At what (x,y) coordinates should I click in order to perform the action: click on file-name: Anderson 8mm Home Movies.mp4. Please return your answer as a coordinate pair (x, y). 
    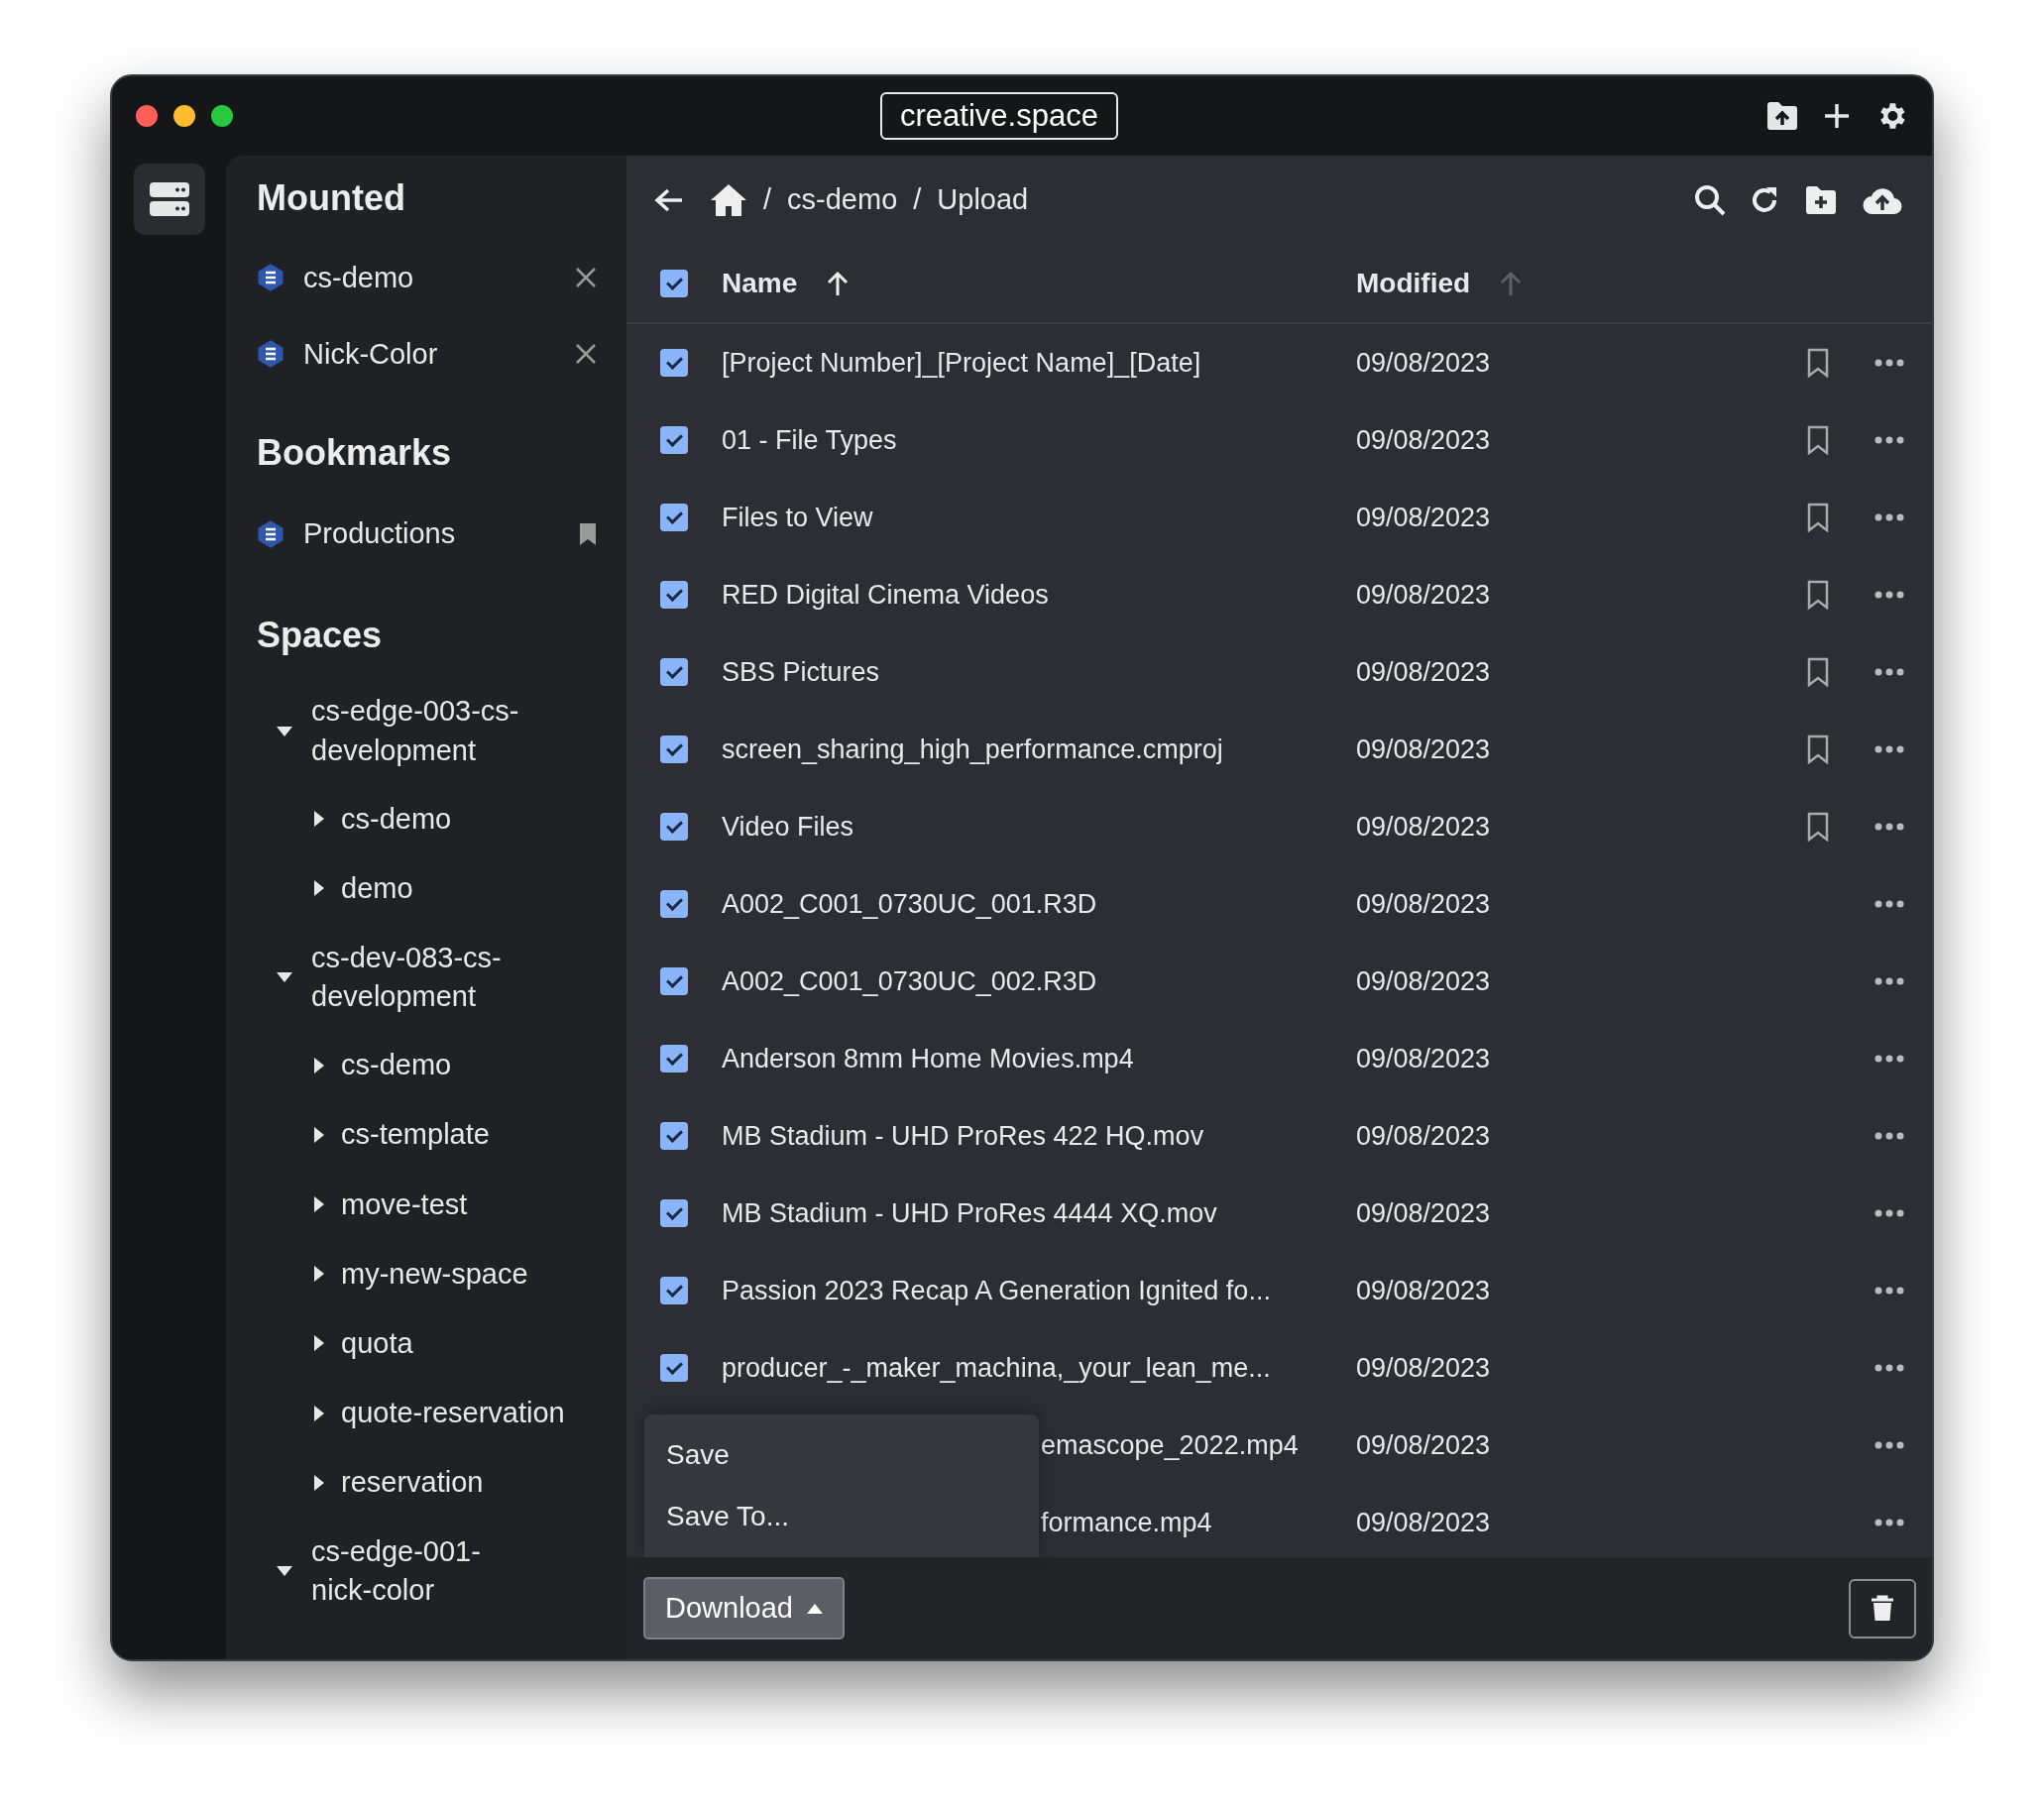
    Looking at the image, I should click on (1039, 1058).